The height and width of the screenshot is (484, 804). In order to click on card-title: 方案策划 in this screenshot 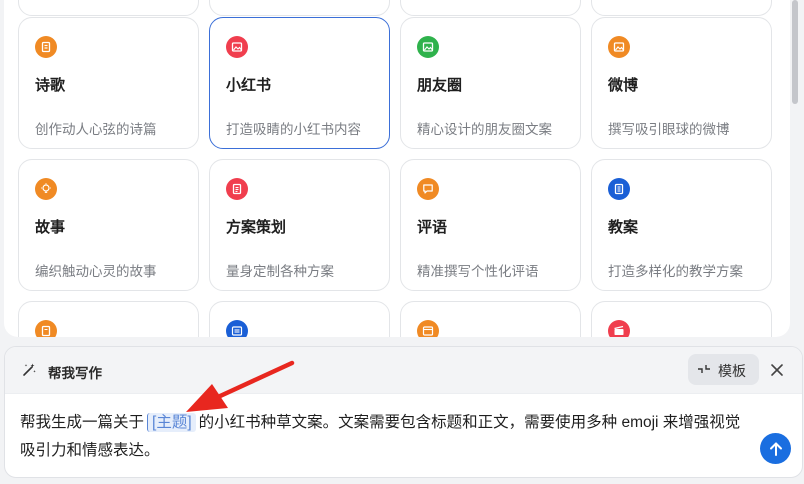, I will do `click(256, 227)`.